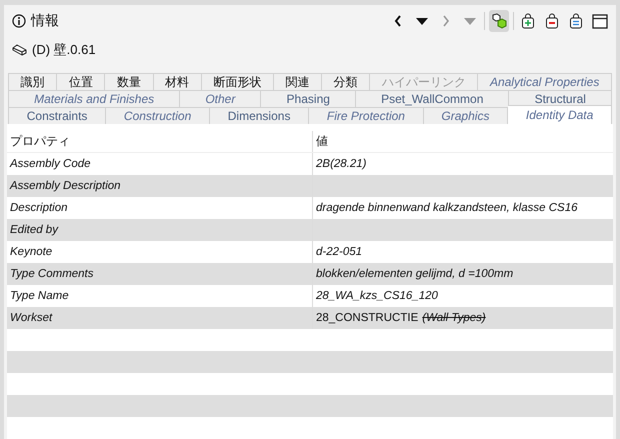  I want to click on cubes-icon, so click(499, 21).